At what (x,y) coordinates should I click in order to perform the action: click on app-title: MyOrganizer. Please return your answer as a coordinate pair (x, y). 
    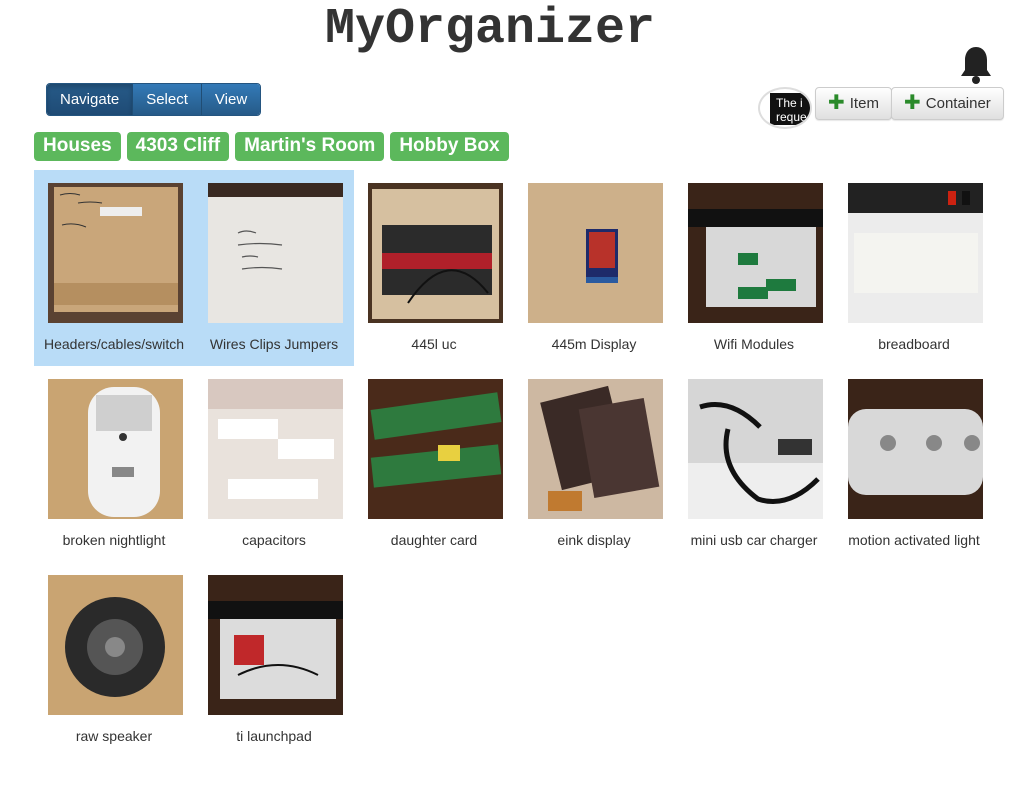
    Looking at the image, I should click on (490, 29).